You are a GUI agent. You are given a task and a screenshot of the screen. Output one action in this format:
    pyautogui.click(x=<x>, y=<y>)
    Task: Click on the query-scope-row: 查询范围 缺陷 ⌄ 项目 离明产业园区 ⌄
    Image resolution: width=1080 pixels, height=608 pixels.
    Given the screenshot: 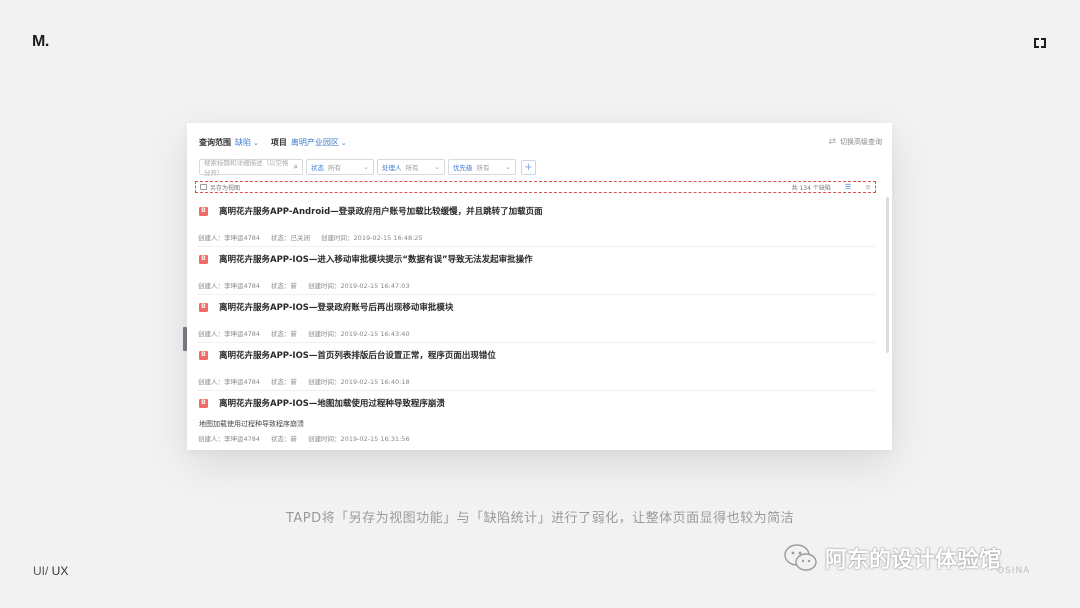 What is the action you would take?
    pyautogui.click(x=273, y=142)
    